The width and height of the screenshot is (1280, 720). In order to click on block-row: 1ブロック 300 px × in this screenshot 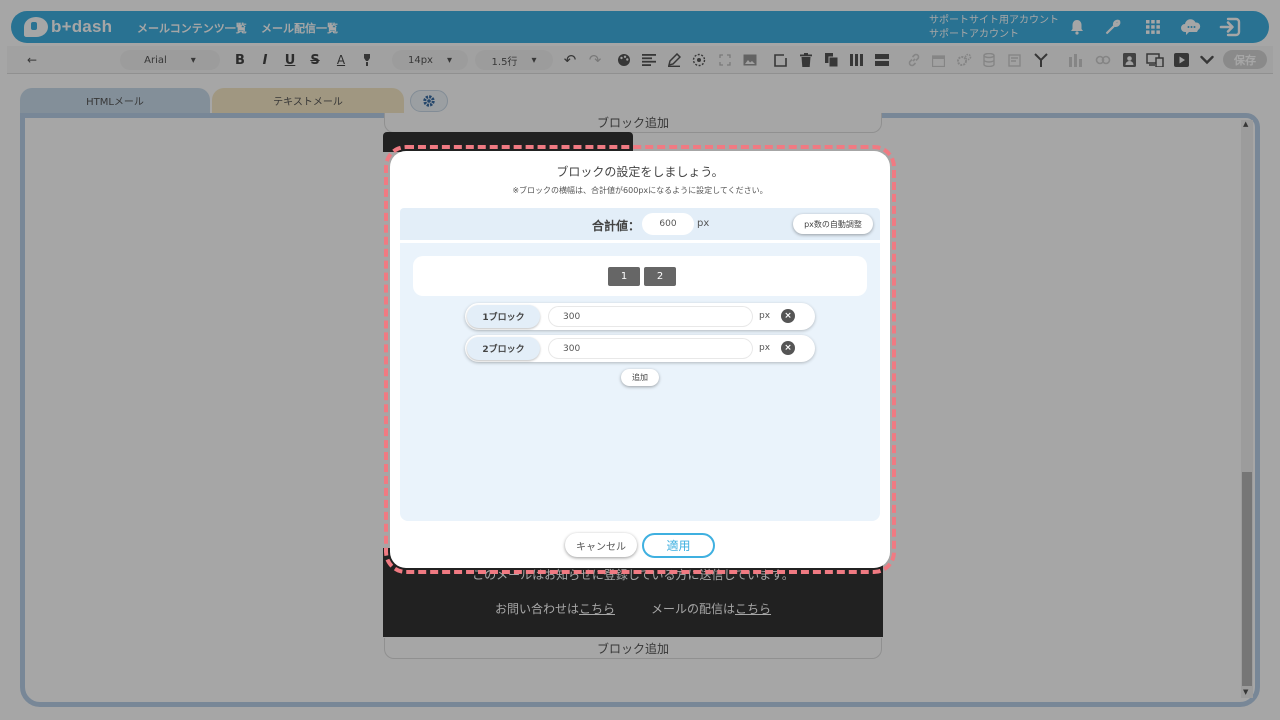, I will do `click(640, 316)`.